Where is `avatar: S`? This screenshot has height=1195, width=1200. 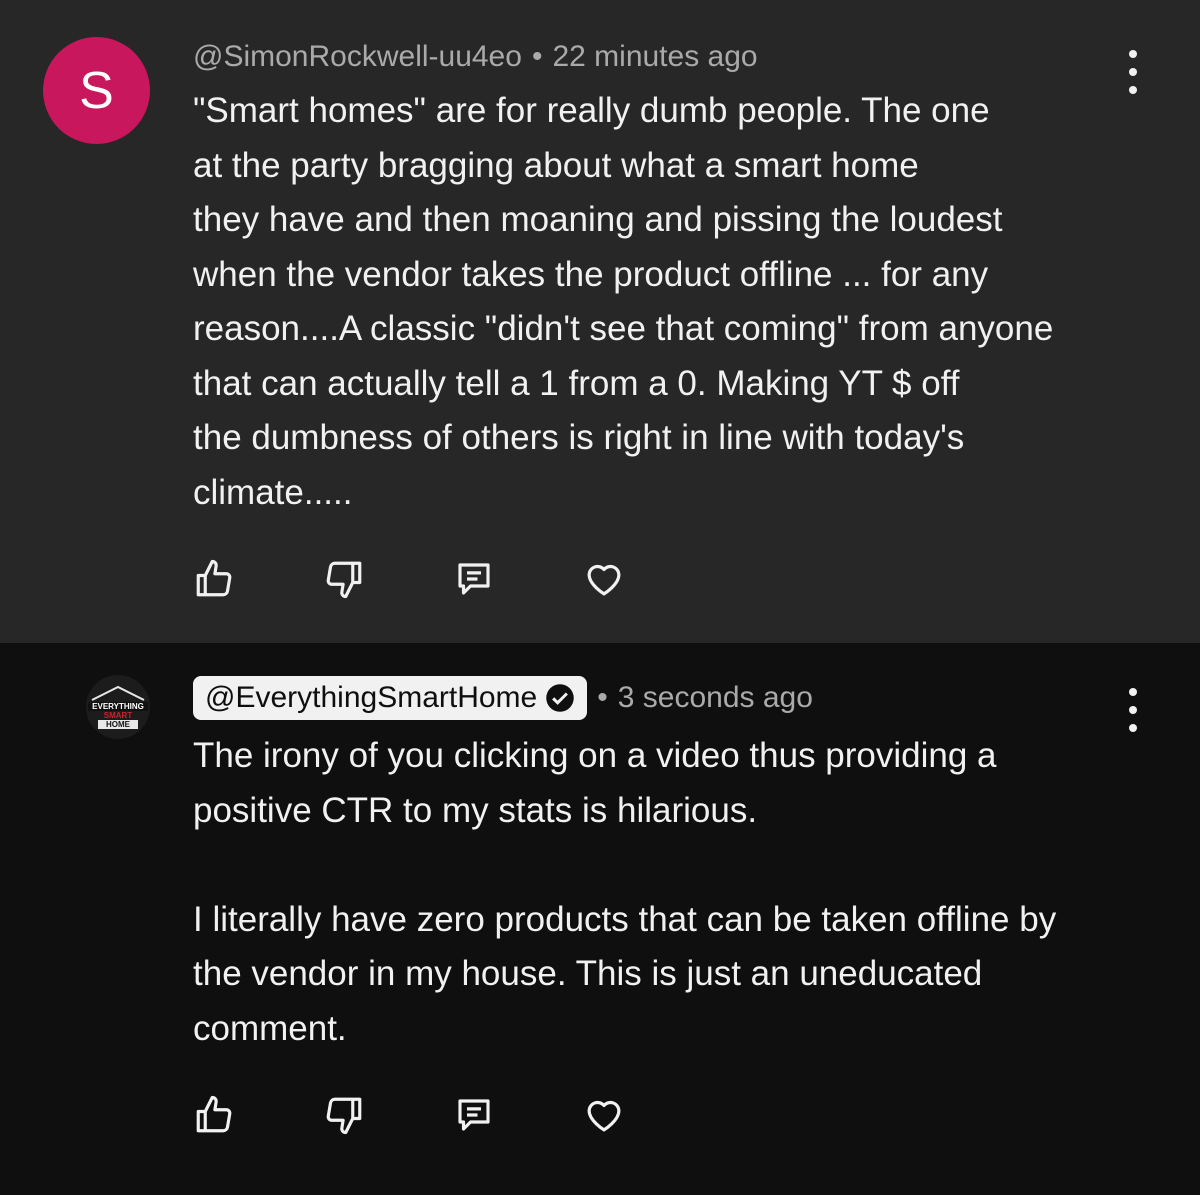 avatar: S is located at coordinates (96, 90).